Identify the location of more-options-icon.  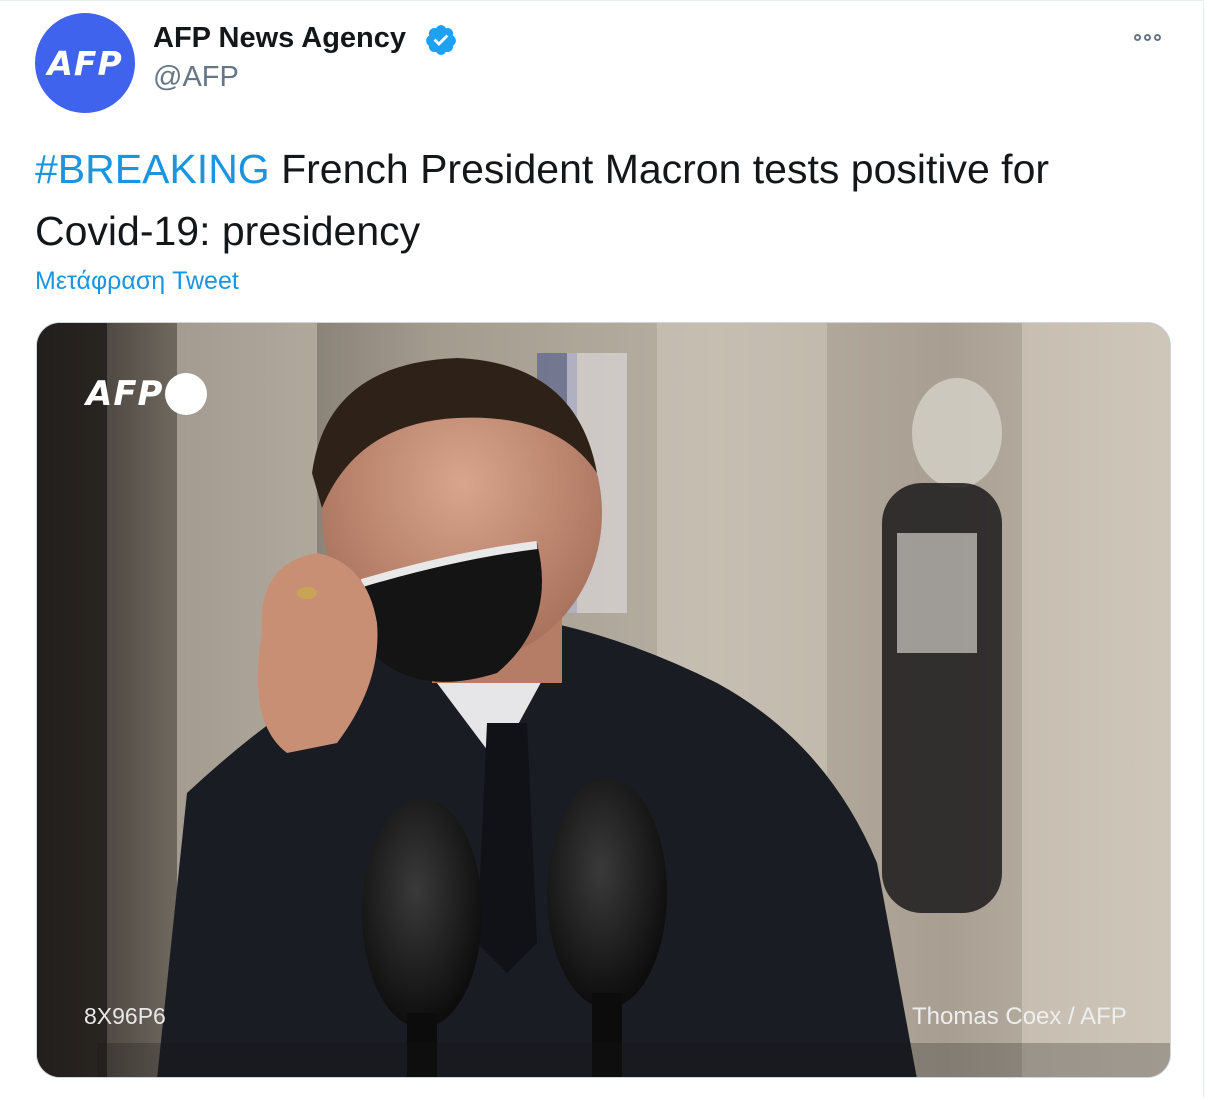
(1154, 37).